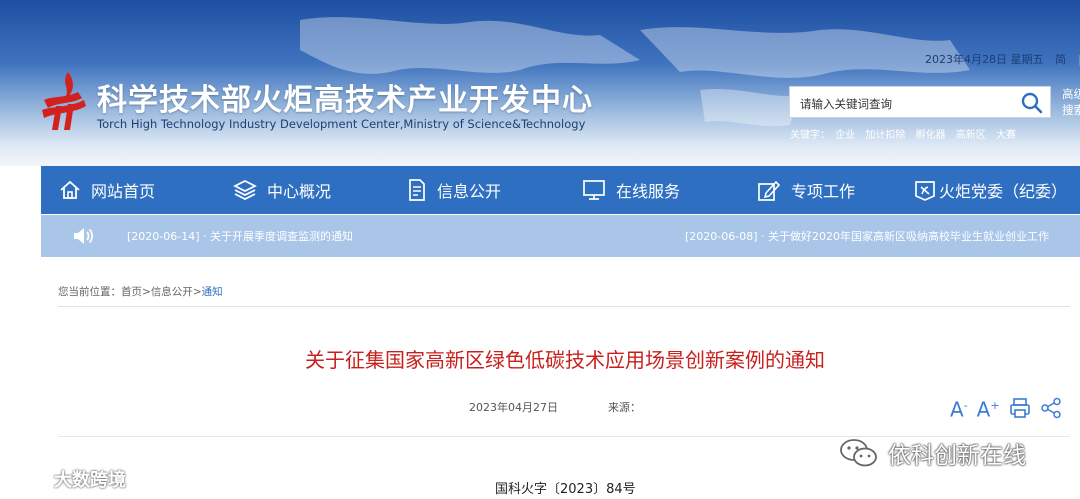 This screenshot has height=499, width=1080. What do you see at coordinates (925, 191) in the screenshot?
I see `party-icon` at bounding box center [925, 191].